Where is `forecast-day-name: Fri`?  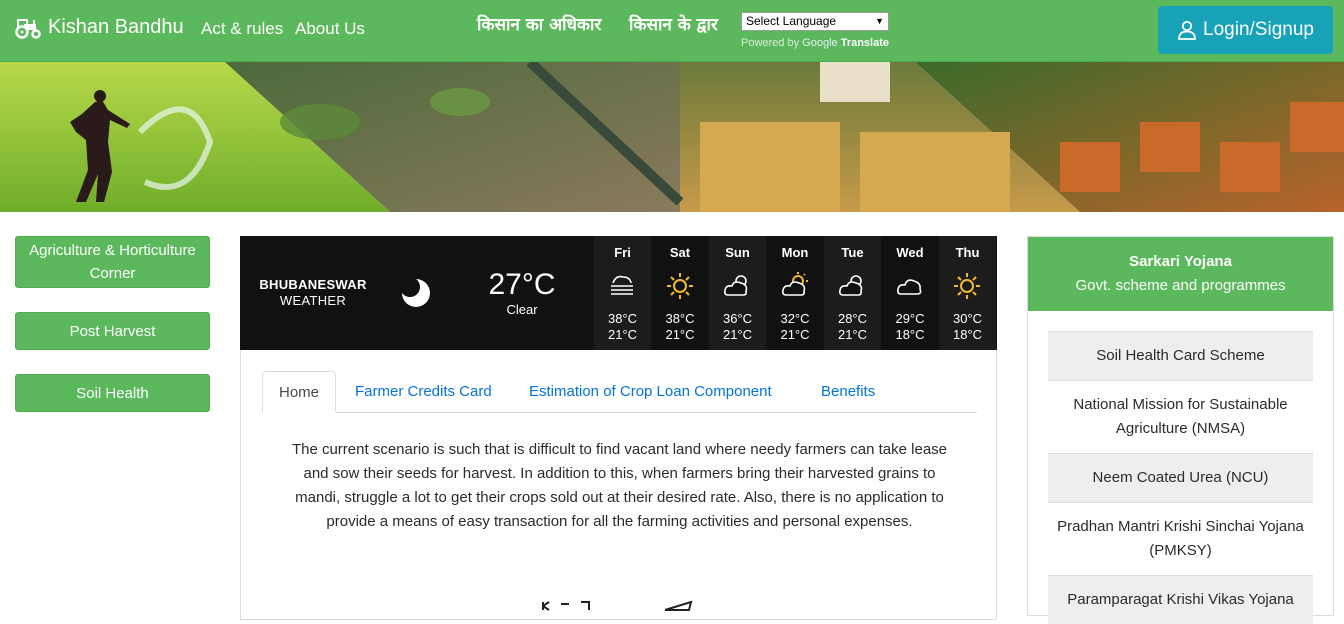 forecast-day-name: Fri is located at coordinates (622, 252).